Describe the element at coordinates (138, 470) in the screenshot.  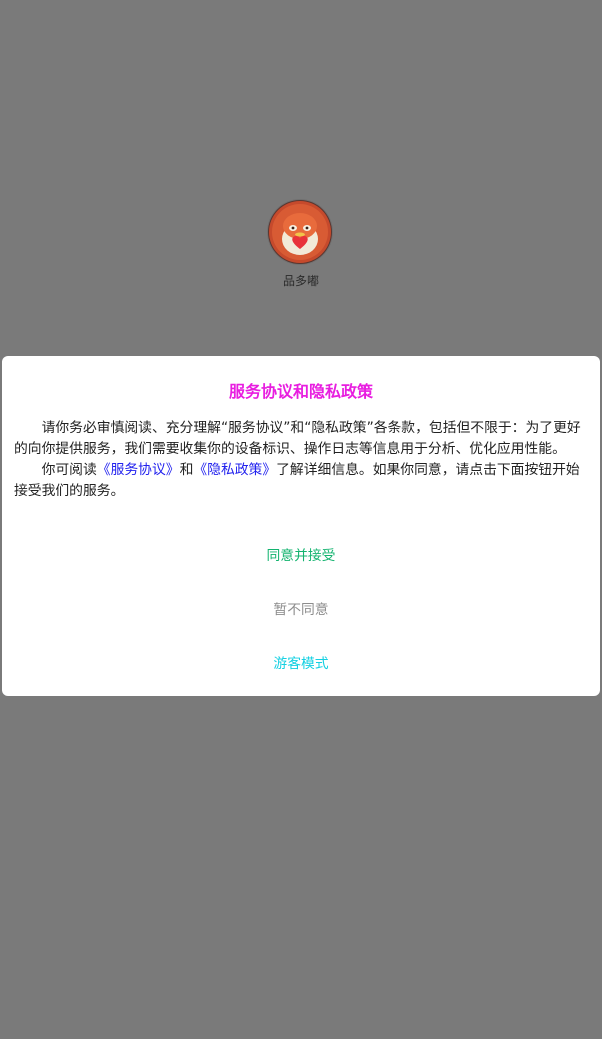
I see `service-agreement-link: 《服务协议》` at that location.